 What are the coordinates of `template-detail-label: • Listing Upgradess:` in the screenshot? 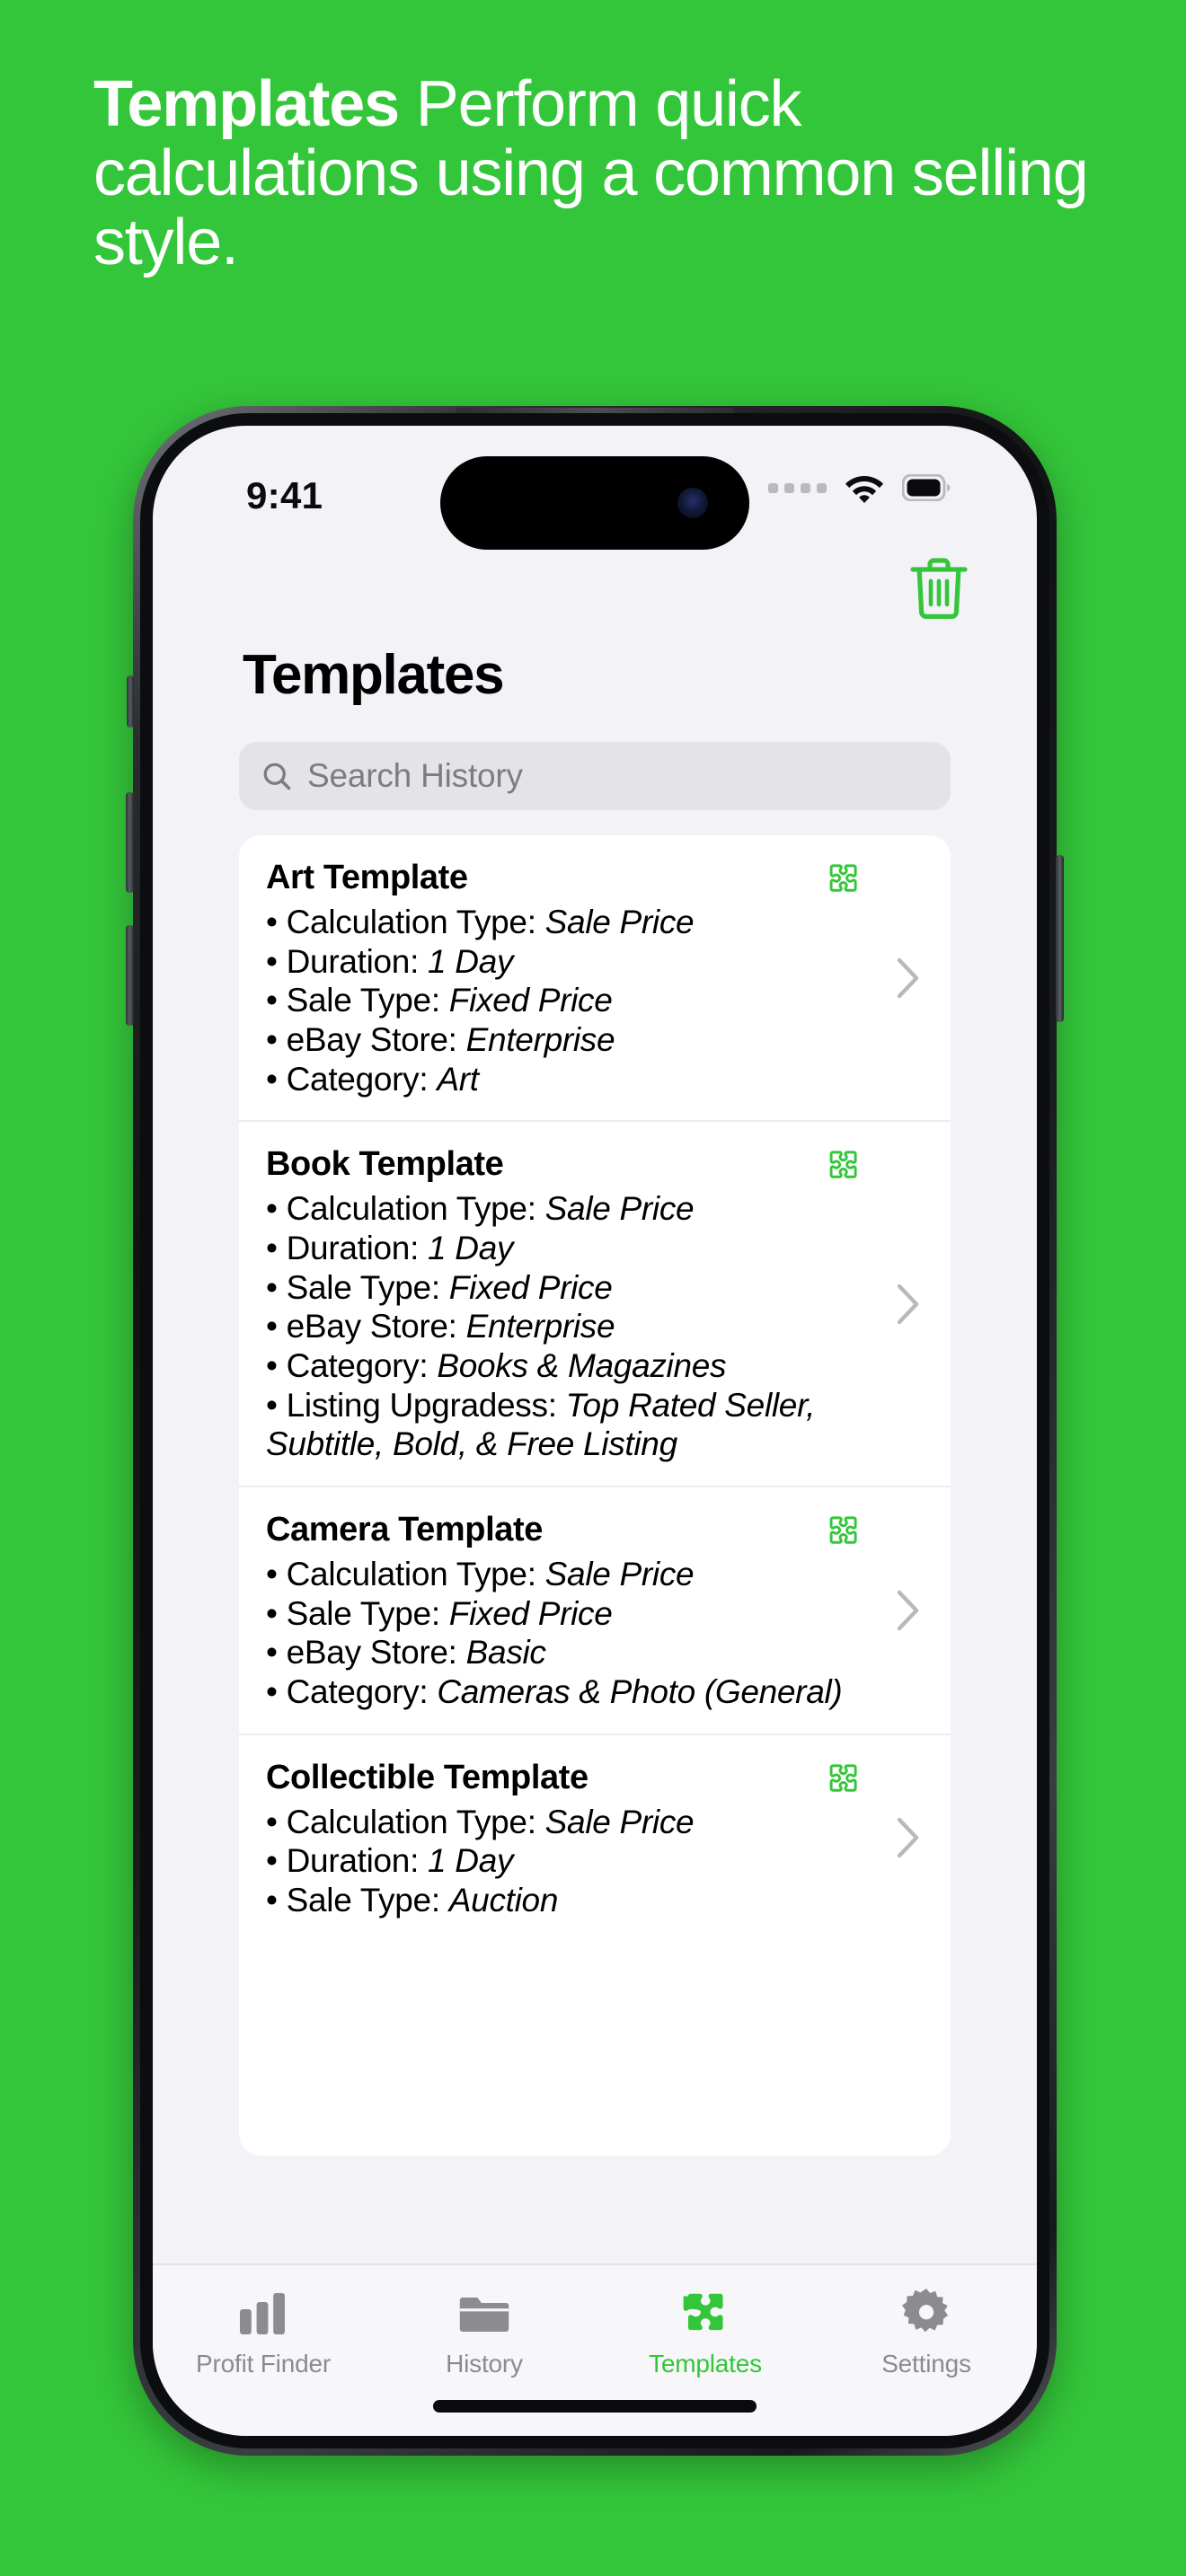 It's located at (416, 1405).